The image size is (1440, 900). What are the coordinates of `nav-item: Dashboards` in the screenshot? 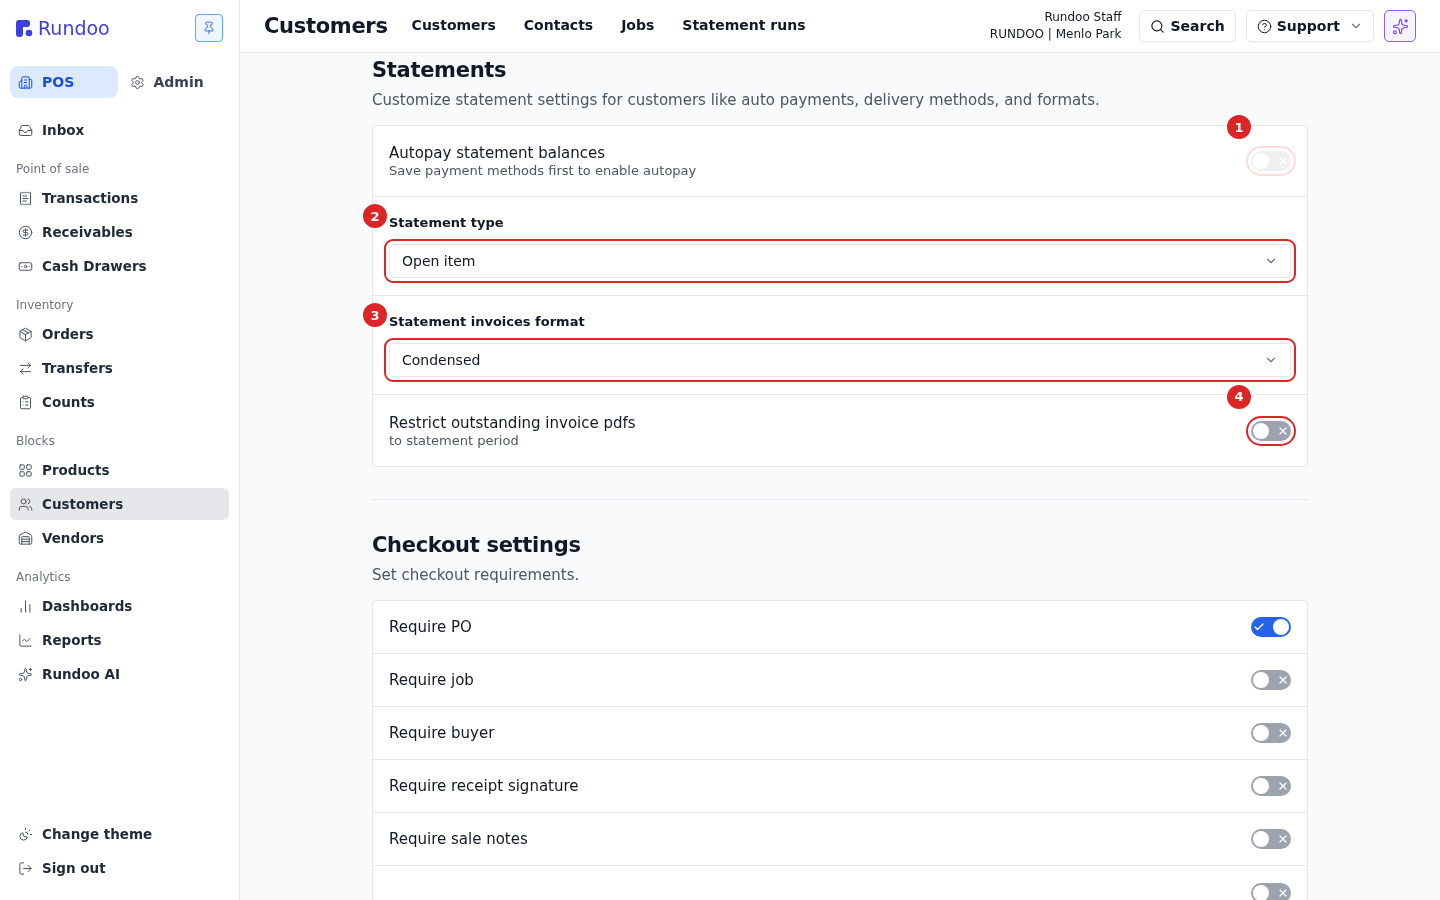 It's located at (119, 606).